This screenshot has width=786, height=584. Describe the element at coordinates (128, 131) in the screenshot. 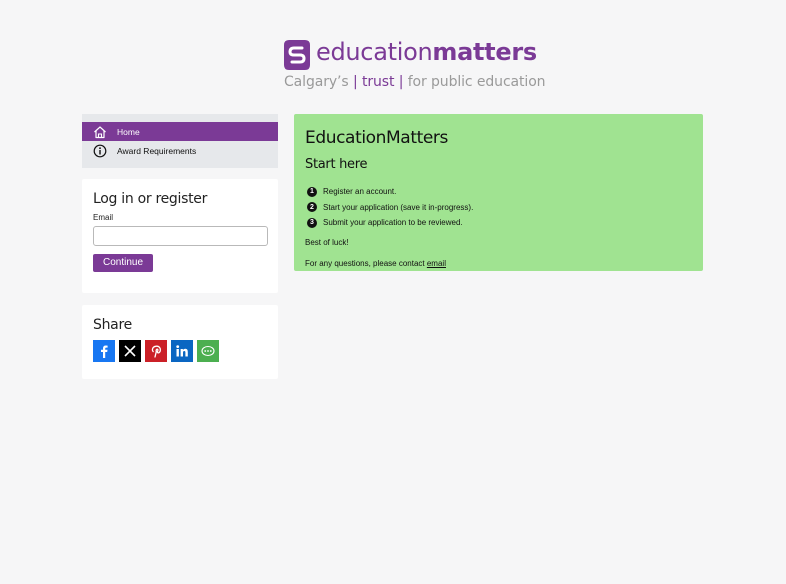

I see `nav-item-label: Home` at that location.